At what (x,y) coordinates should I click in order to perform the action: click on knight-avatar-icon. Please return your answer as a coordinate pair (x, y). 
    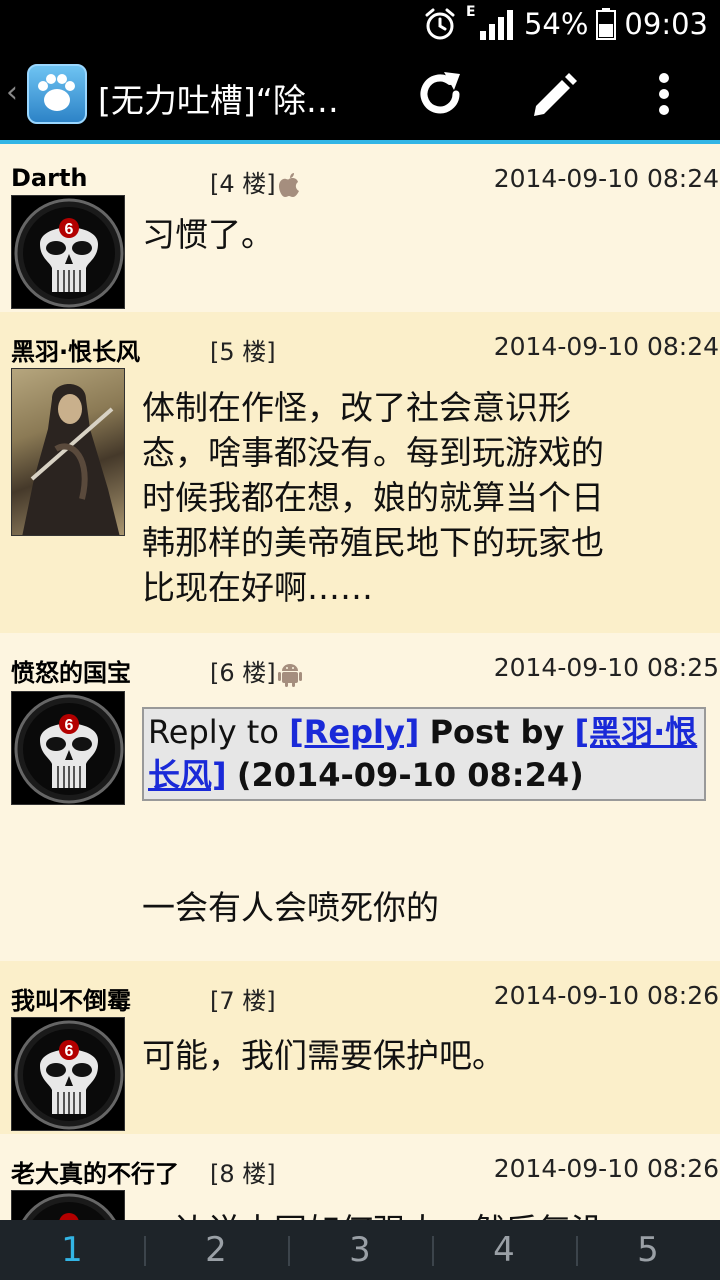
    Looking at the image, I should click on (71, 459).